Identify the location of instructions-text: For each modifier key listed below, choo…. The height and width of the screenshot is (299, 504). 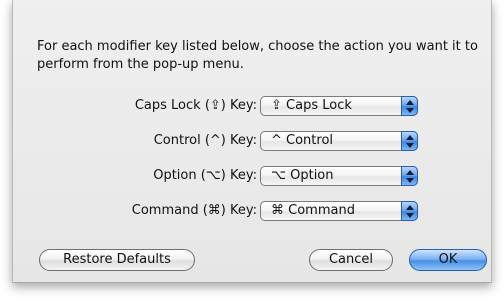
(257, 55).